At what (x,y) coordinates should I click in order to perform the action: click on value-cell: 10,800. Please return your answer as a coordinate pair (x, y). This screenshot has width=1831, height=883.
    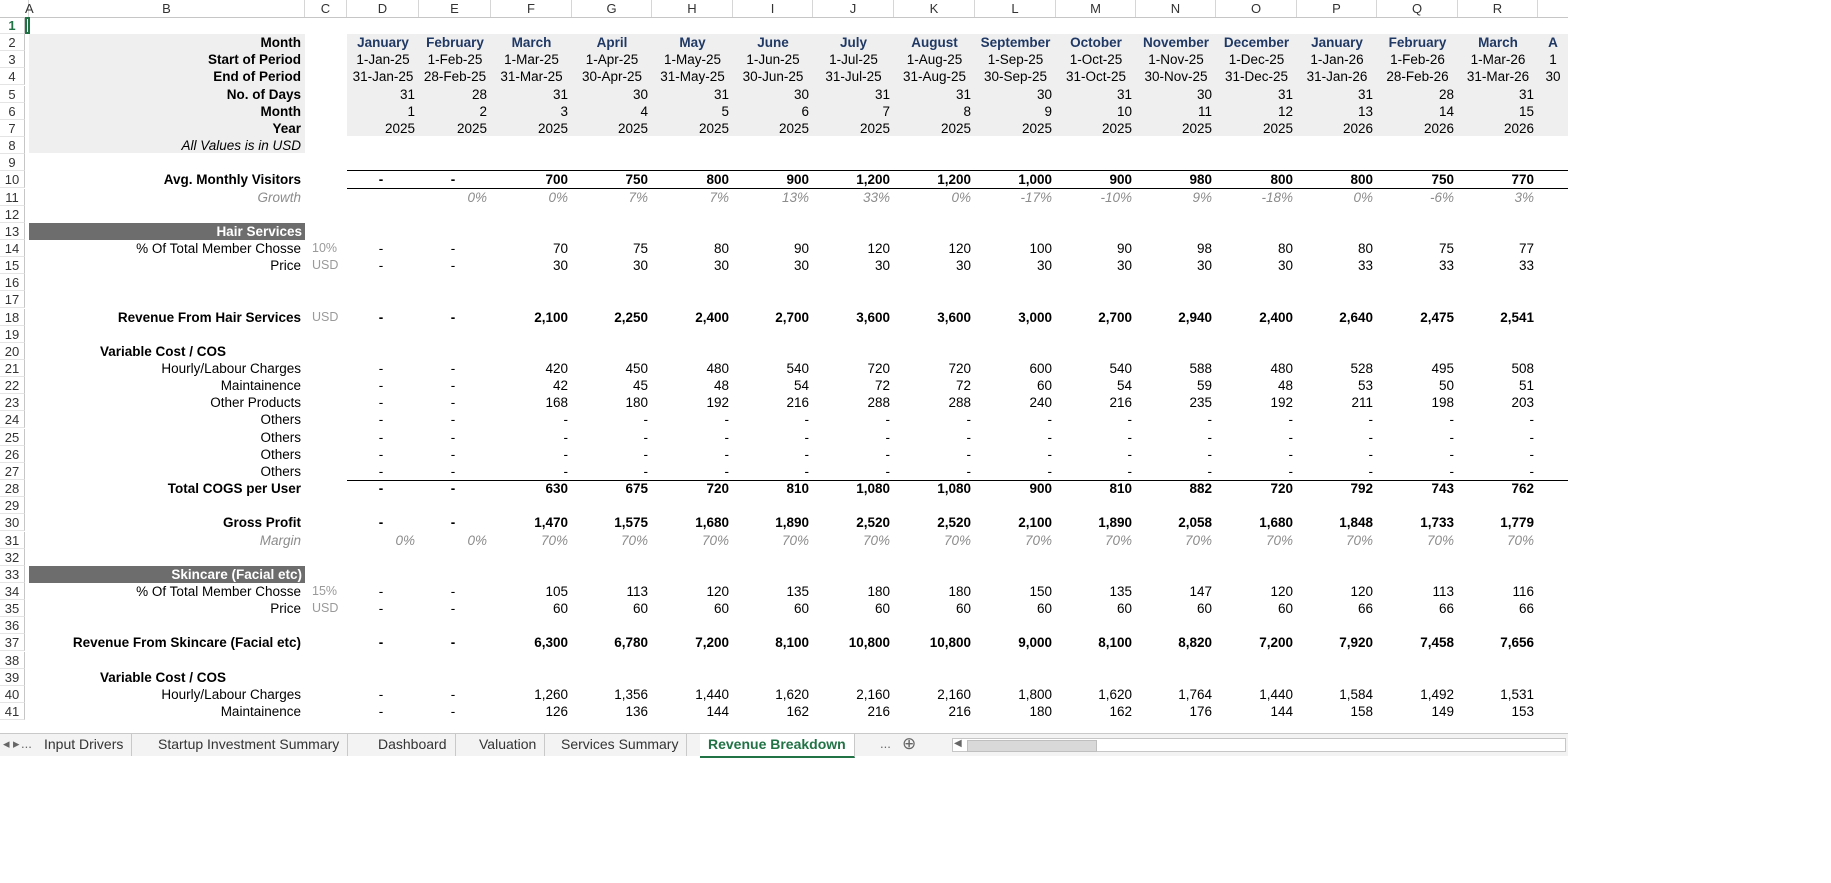
    Looking at the image, I should click on (932, 642).